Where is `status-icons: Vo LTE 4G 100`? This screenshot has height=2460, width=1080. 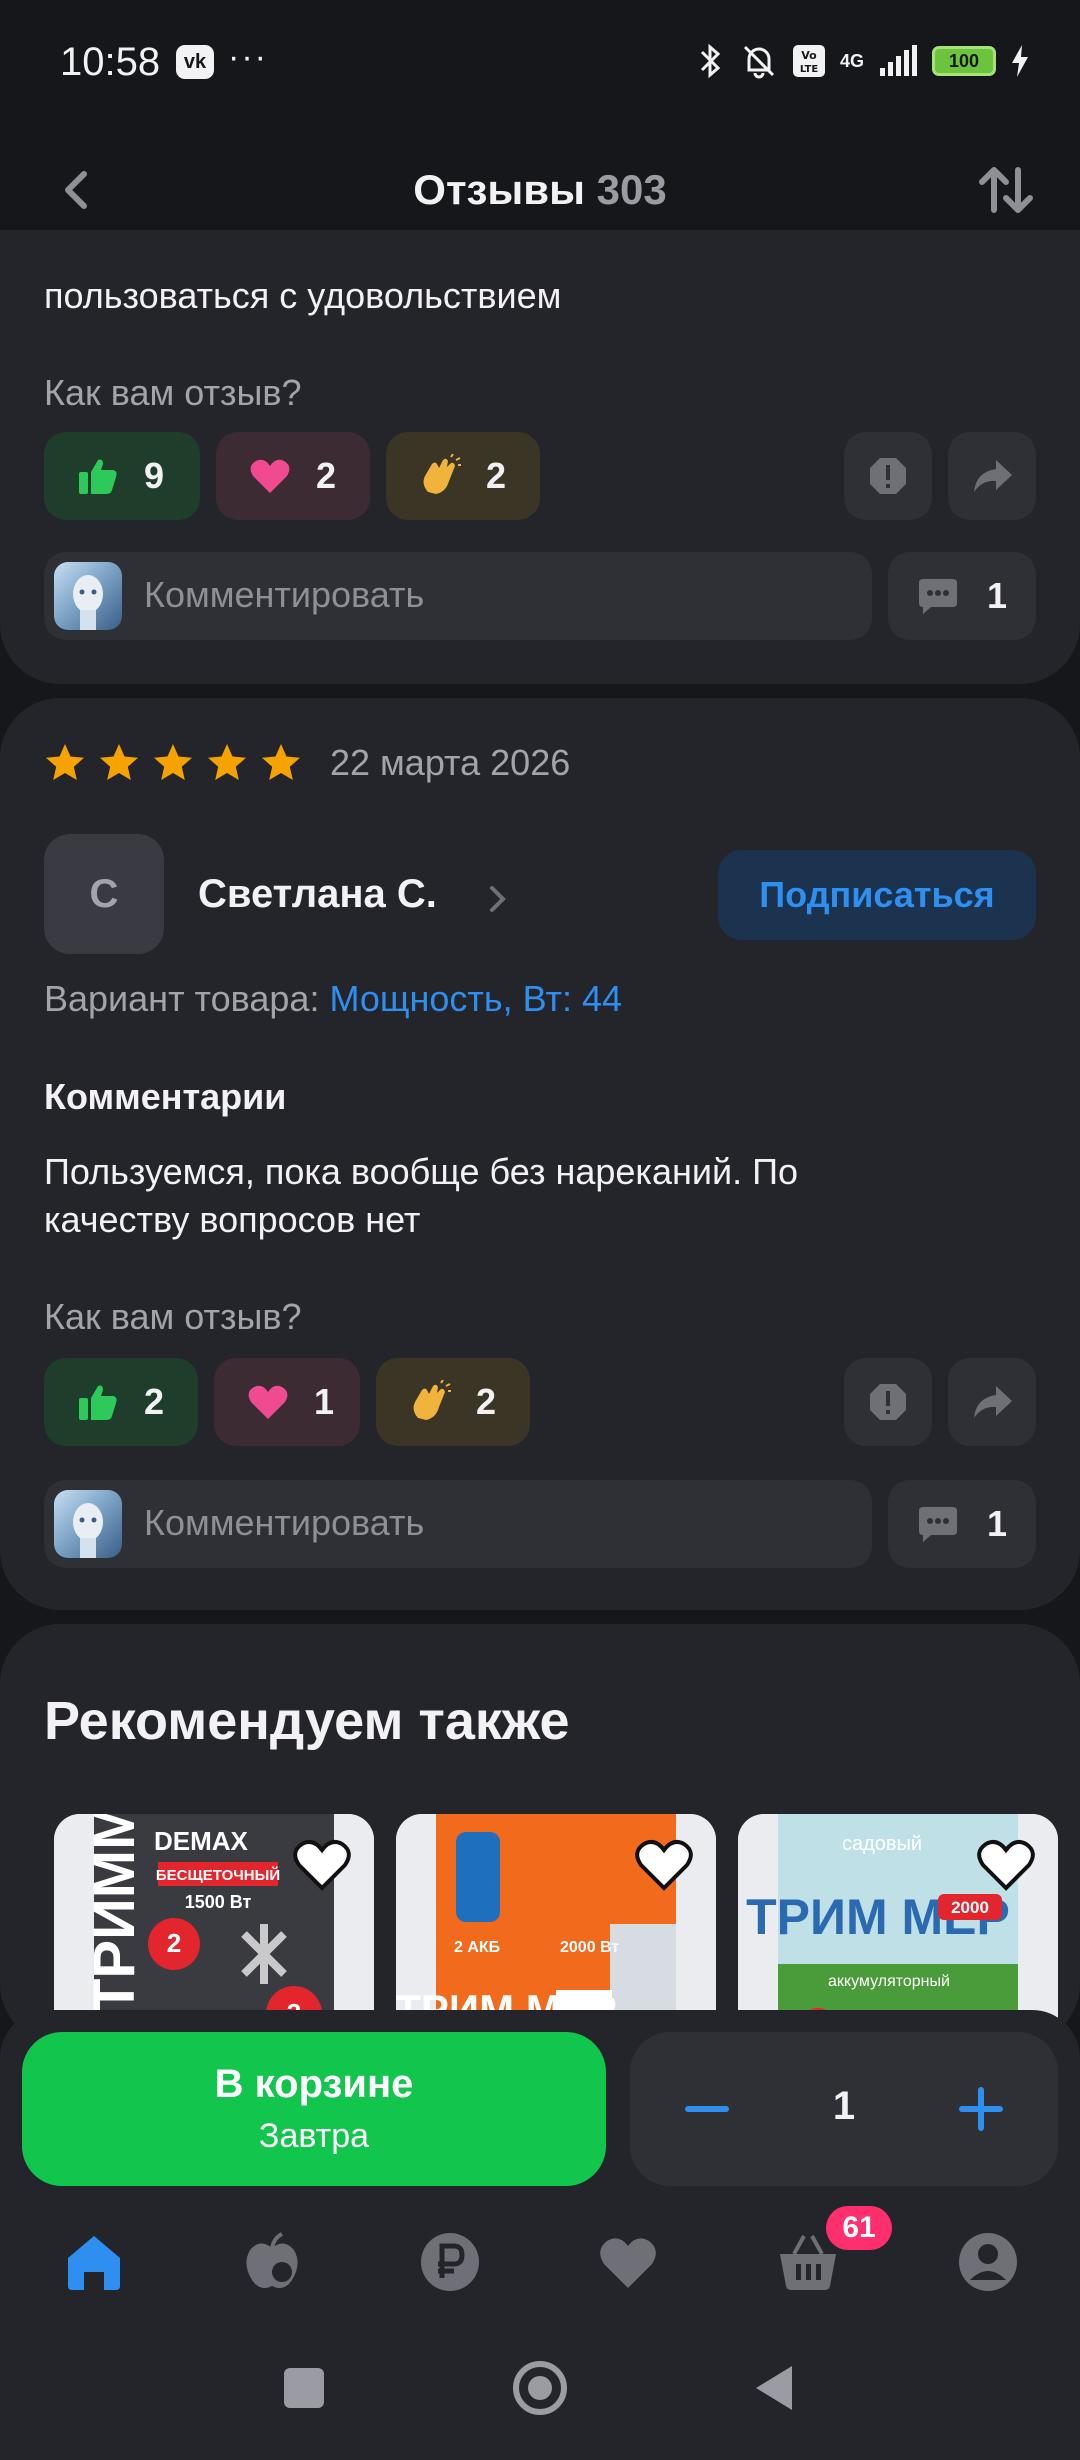 status-icons: Vo LTE 4G 100 is located at coordinates (863, 61).